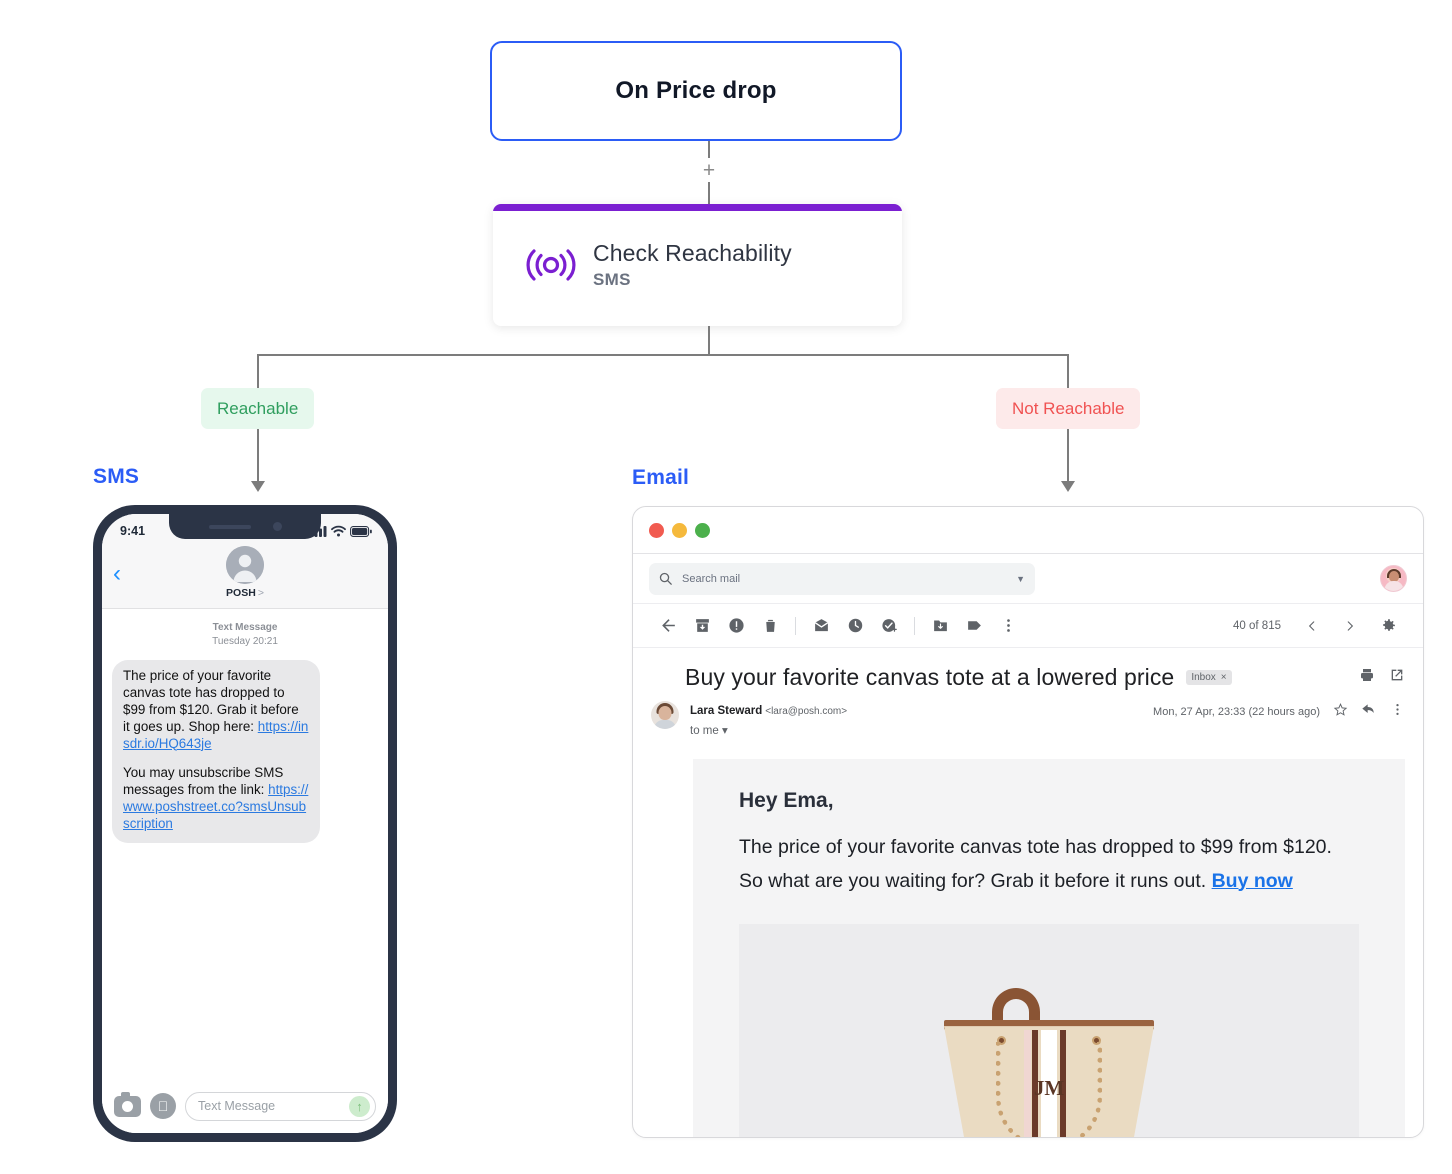 The image size is (1452, 1174). Describe the element at coordinates (736, 626) in the screenshot. I see `report-spam-icon` at that location.